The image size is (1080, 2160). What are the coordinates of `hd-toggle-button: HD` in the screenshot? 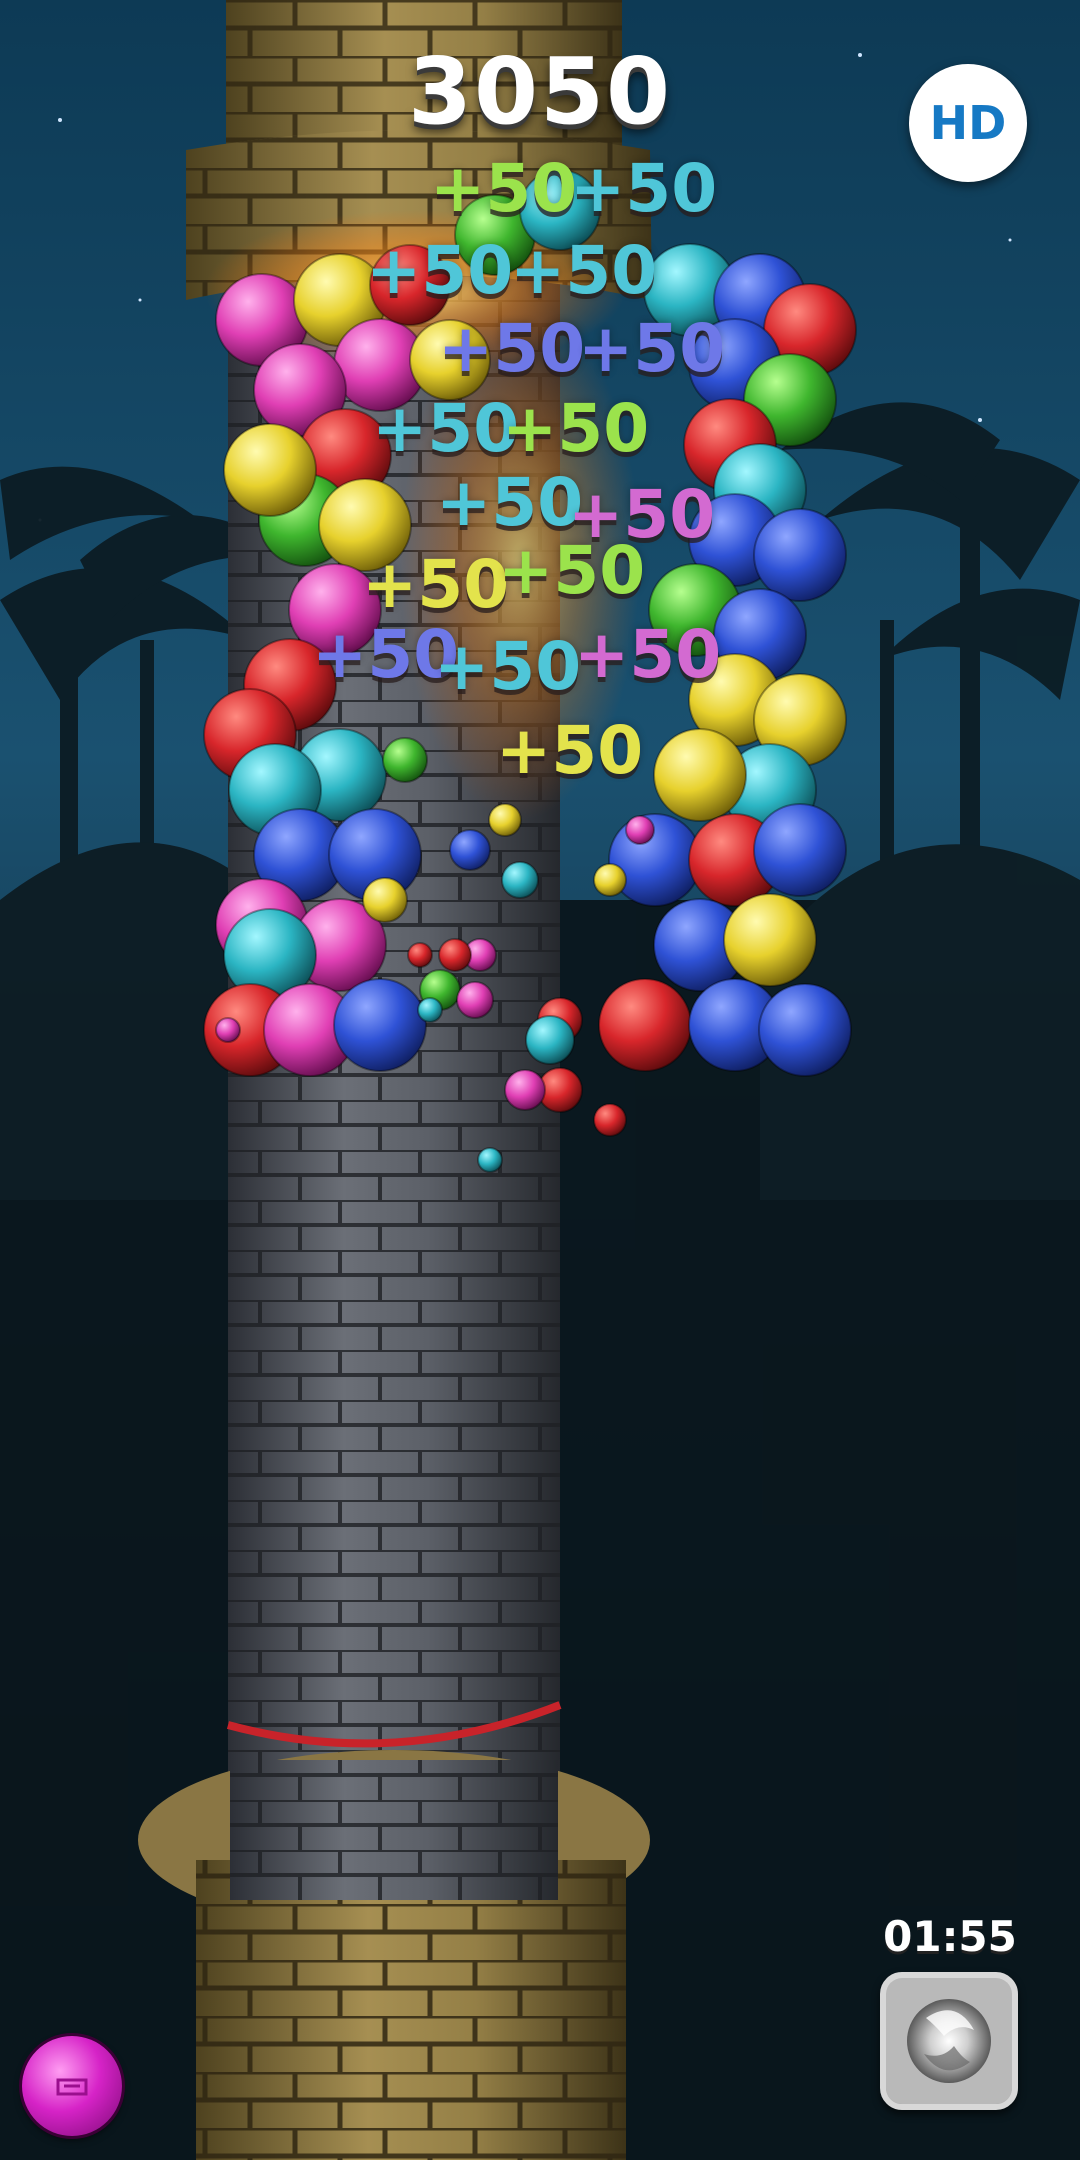 It's located at (968, 123).